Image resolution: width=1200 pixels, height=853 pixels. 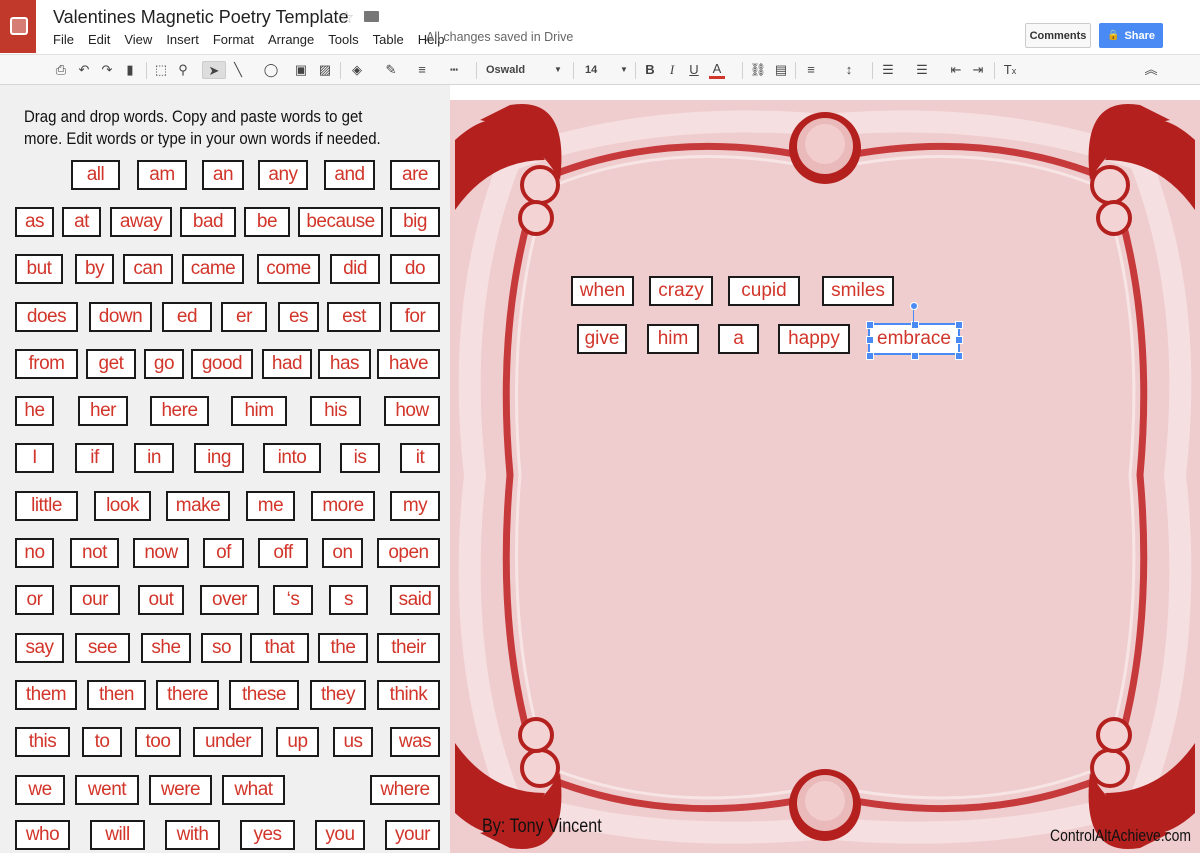 I want to click on word-tile: have, so click(x=408, y=364).